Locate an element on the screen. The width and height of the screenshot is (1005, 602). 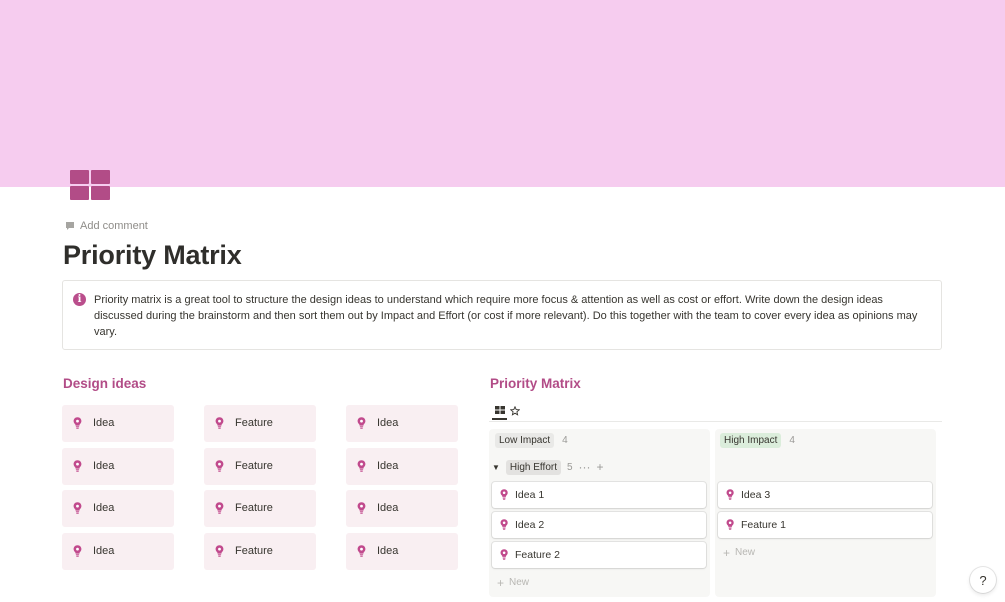
priority-matrix-title: Priority Matrix is located at coordinates (535, 383).